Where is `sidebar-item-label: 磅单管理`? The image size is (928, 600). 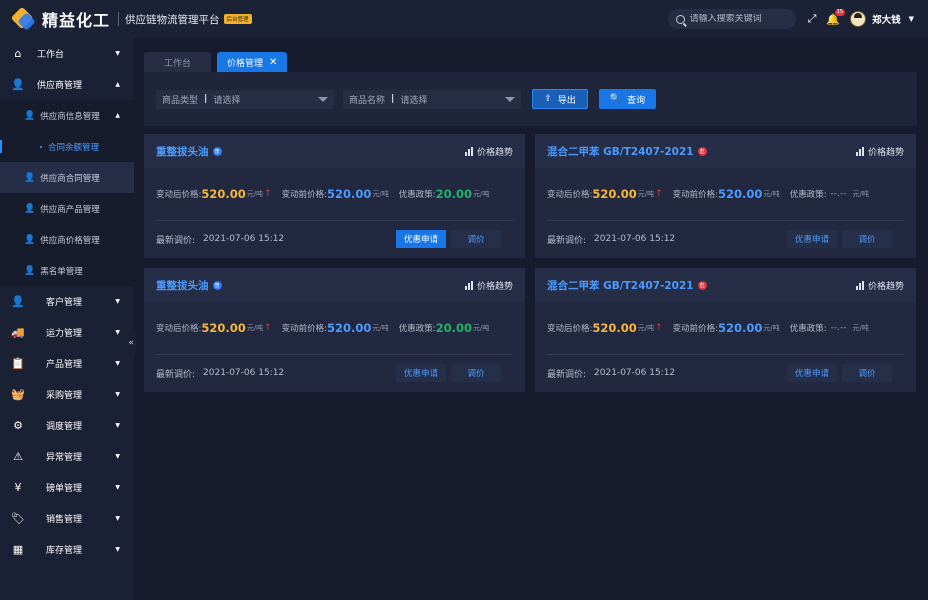
sidebar-item-label: 磅单管理 is located at coordinates (64, 489).